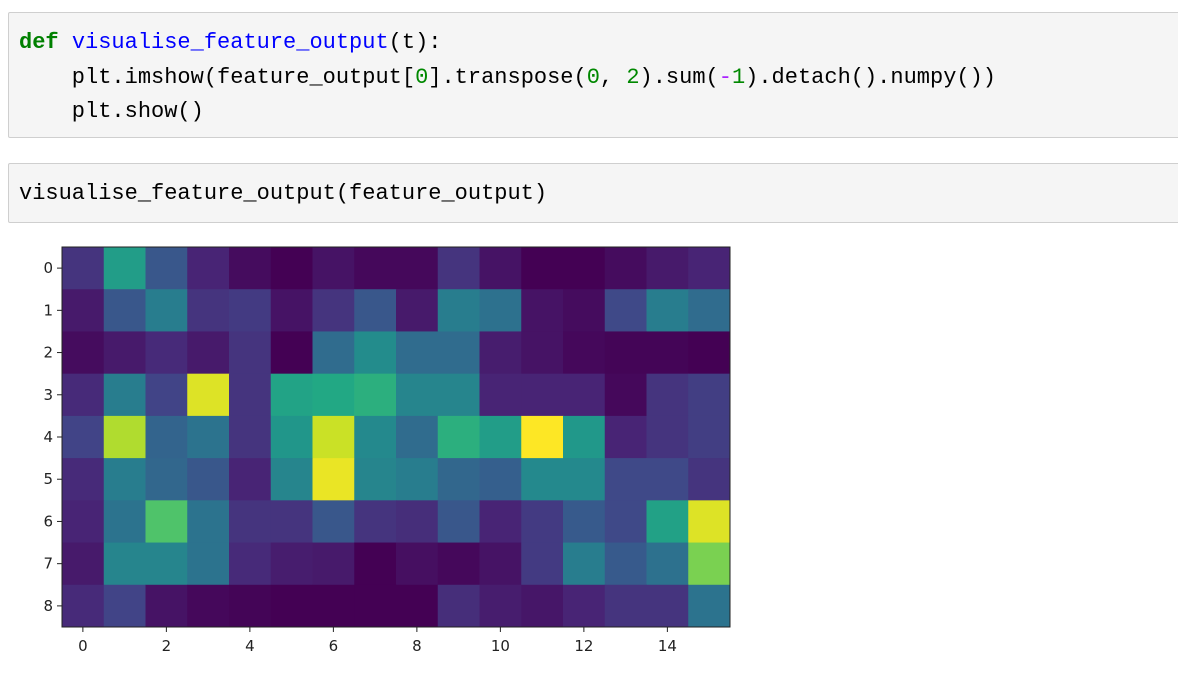 The height and width of the screenshot is (694, 1178). What do you see at coordinates (625, 606) in the screenshot?
I see `heatmap-cell-r8-c13` at bounding box center [625, 606].